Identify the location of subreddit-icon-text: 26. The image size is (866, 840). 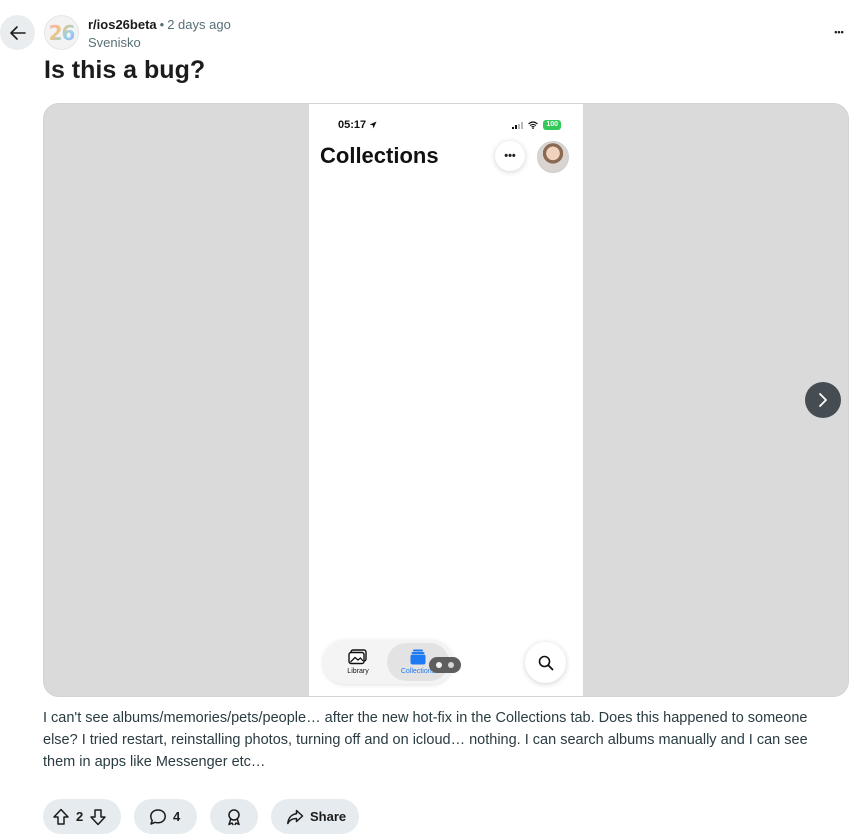
(62, 32).